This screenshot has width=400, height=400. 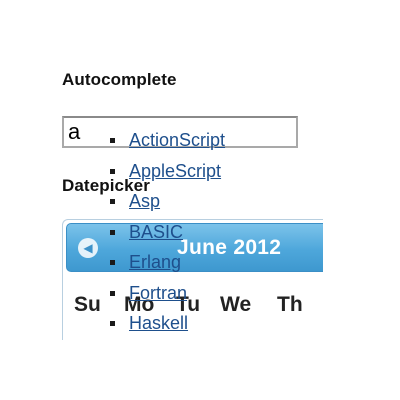 I want to click on datepicker-header: ◀ June 2012, so click(x=194, y=247).